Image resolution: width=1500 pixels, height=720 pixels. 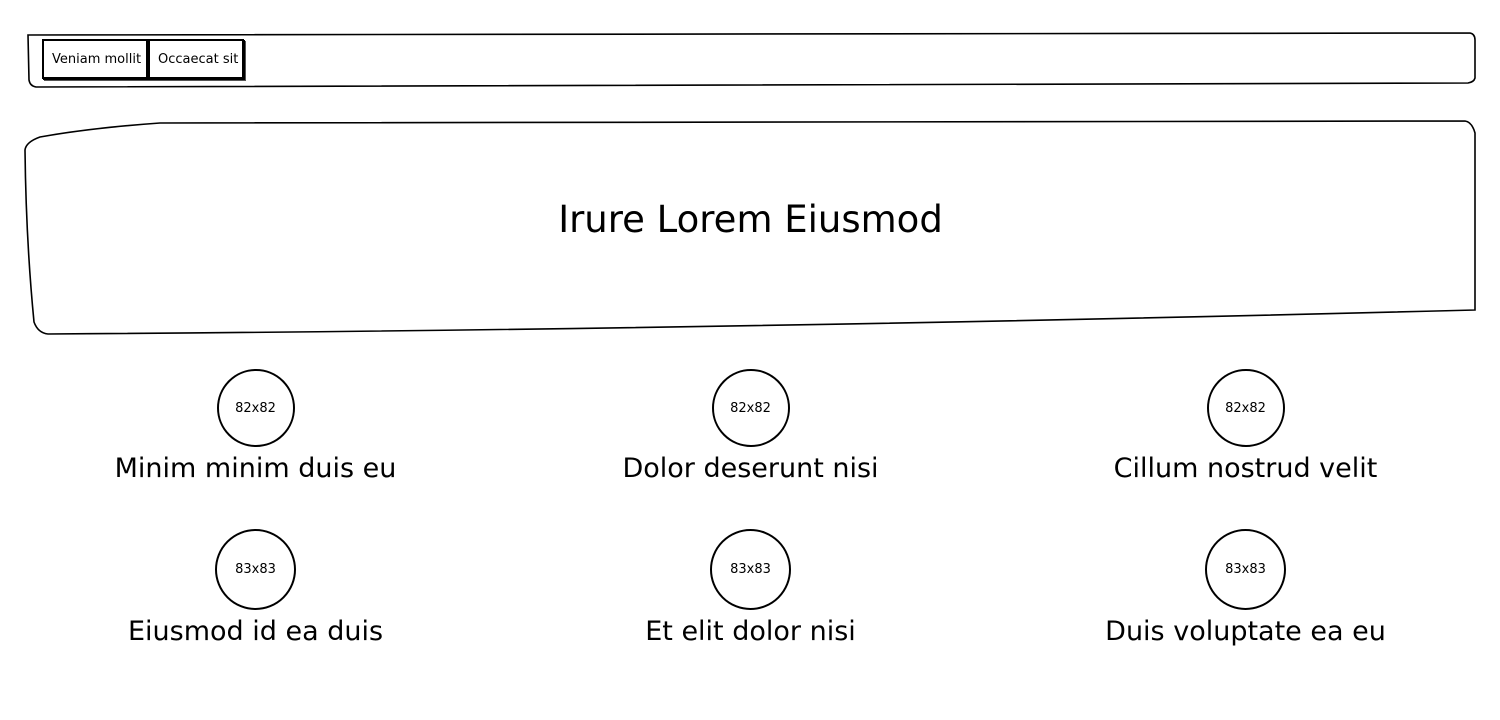 I want to click on feature-item: 82x82 Minim minim duis eu, so click(x=255, y=426).